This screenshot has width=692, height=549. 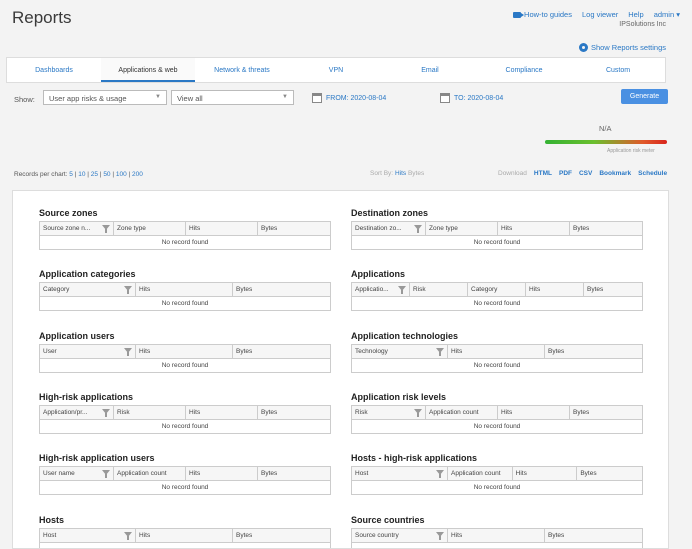 I want to click on table-header: Host Application count Hits Bytes, so click(x=497, y=474).